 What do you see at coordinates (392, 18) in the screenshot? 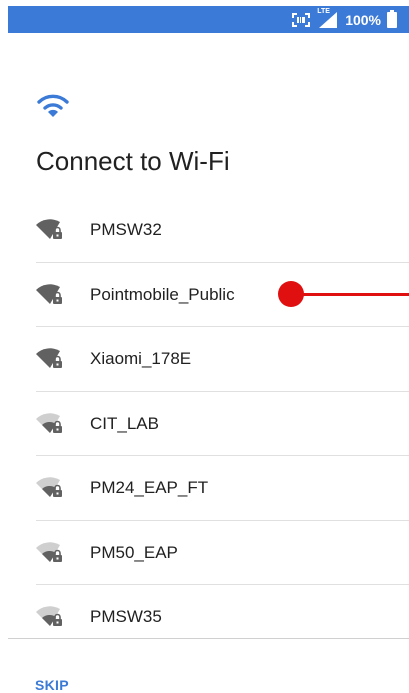
I see `battery-icon` at bounding box center [392, 18].